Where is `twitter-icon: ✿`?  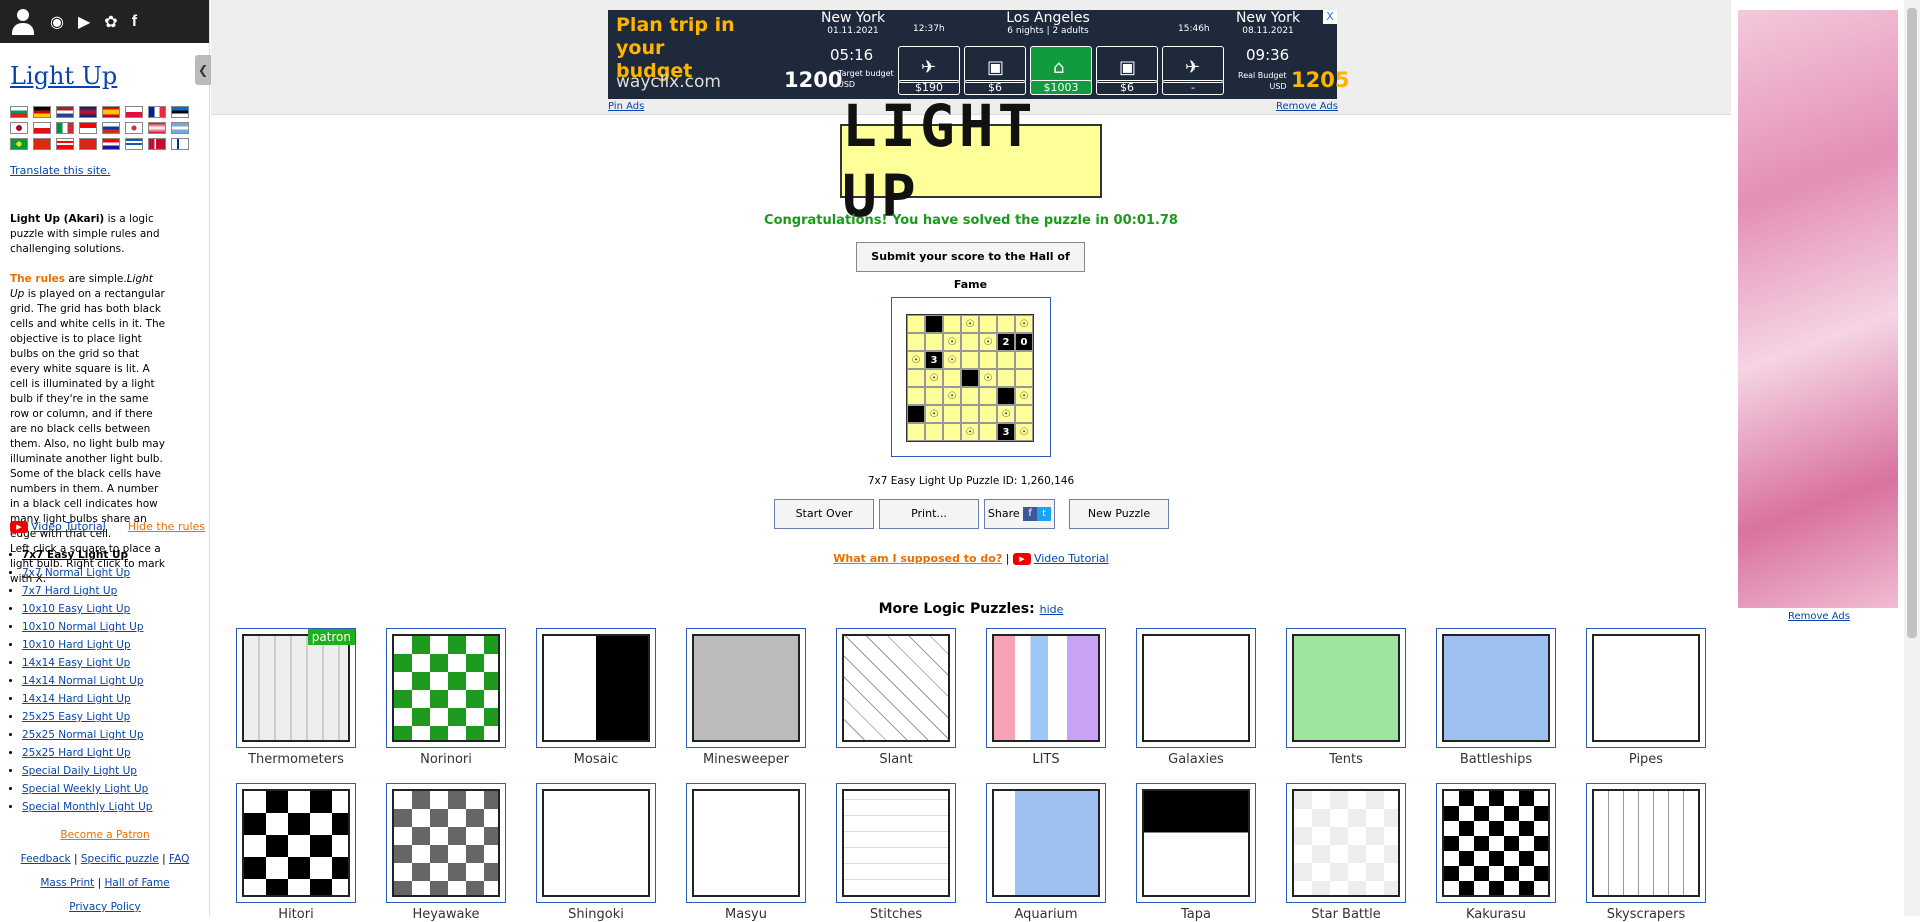 twitter-icon: ✿ is located at coordinates (110, 21).